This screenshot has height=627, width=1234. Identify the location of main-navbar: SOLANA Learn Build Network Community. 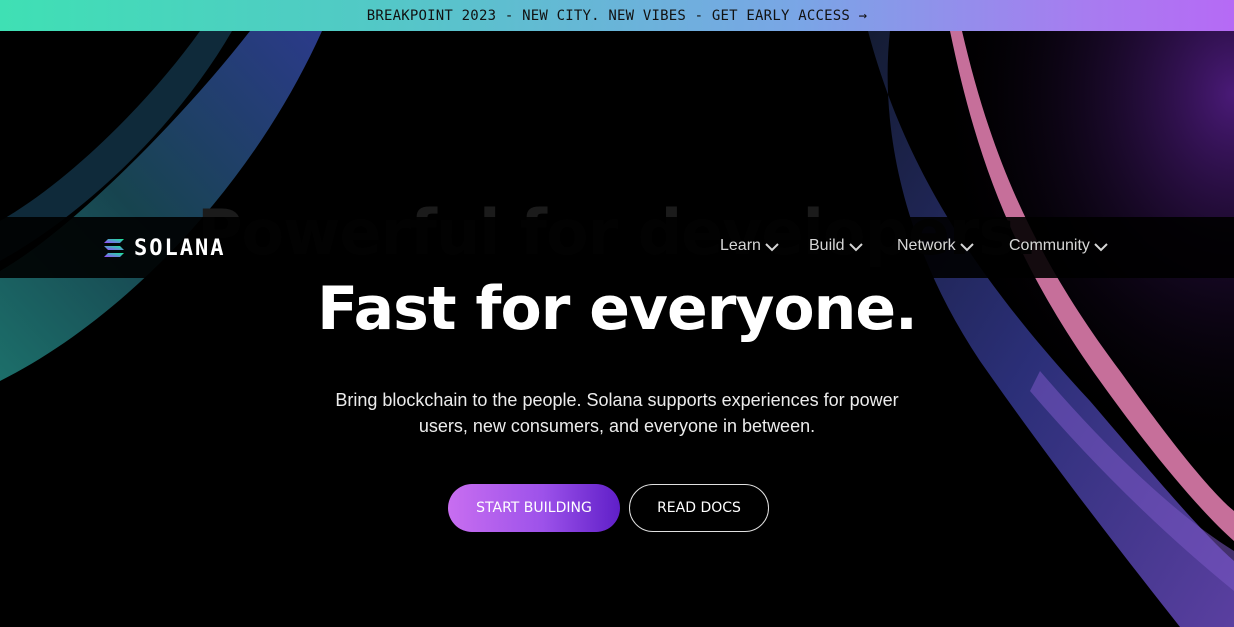
(617, 247).